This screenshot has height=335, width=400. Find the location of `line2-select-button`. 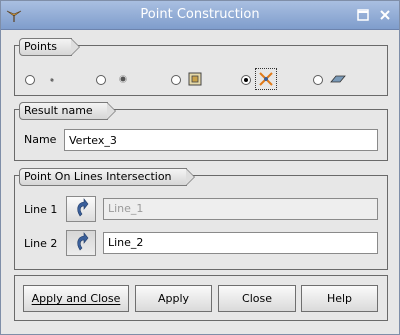

line2-select-button is located at coordinates (81, 243).